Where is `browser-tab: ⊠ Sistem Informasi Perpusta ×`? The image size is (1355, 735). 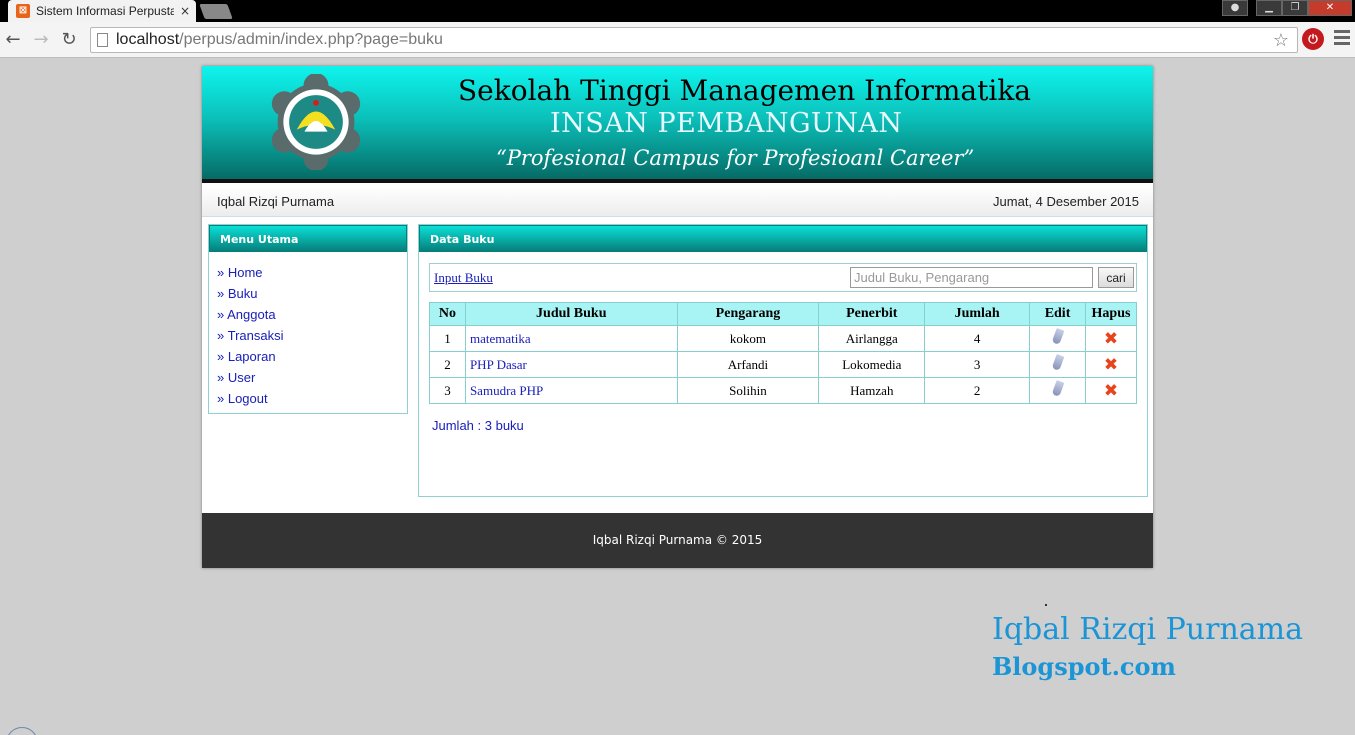 browser-tab: ⊠ Sistem Informasi Perpusta × is located at coordinates (102, 11).